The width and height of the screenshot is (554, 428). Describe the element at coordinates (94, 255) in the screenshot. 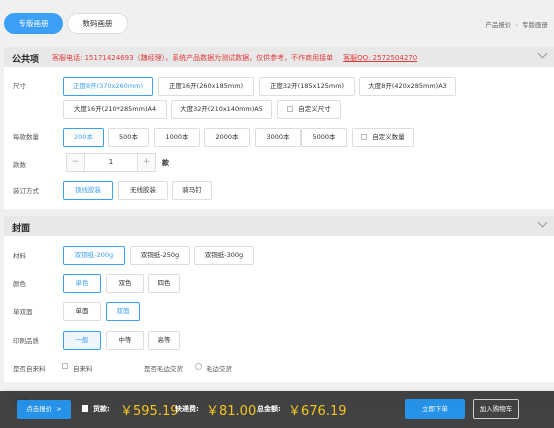

I see `material-option: 双铜纸-200g` at that location.